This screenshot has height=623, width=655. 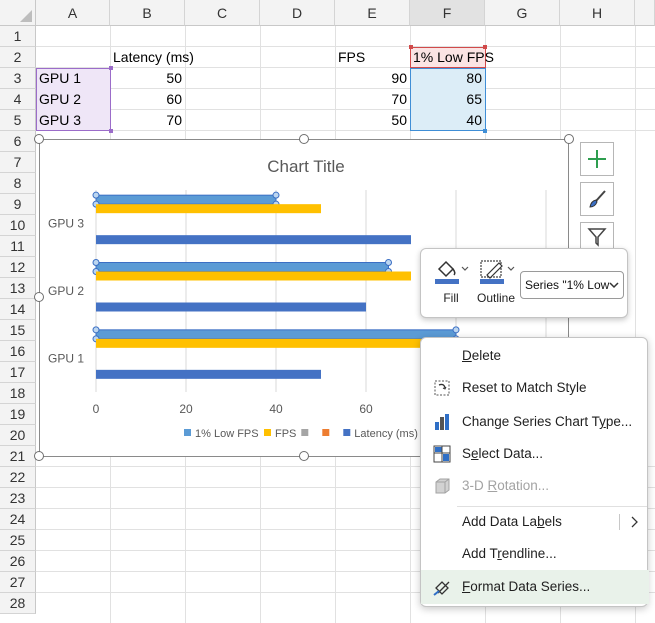 What do you see at coordinates (18, 393) in the screenshot?
I see `row-header-18: 18` at bounding box center [18, 393].